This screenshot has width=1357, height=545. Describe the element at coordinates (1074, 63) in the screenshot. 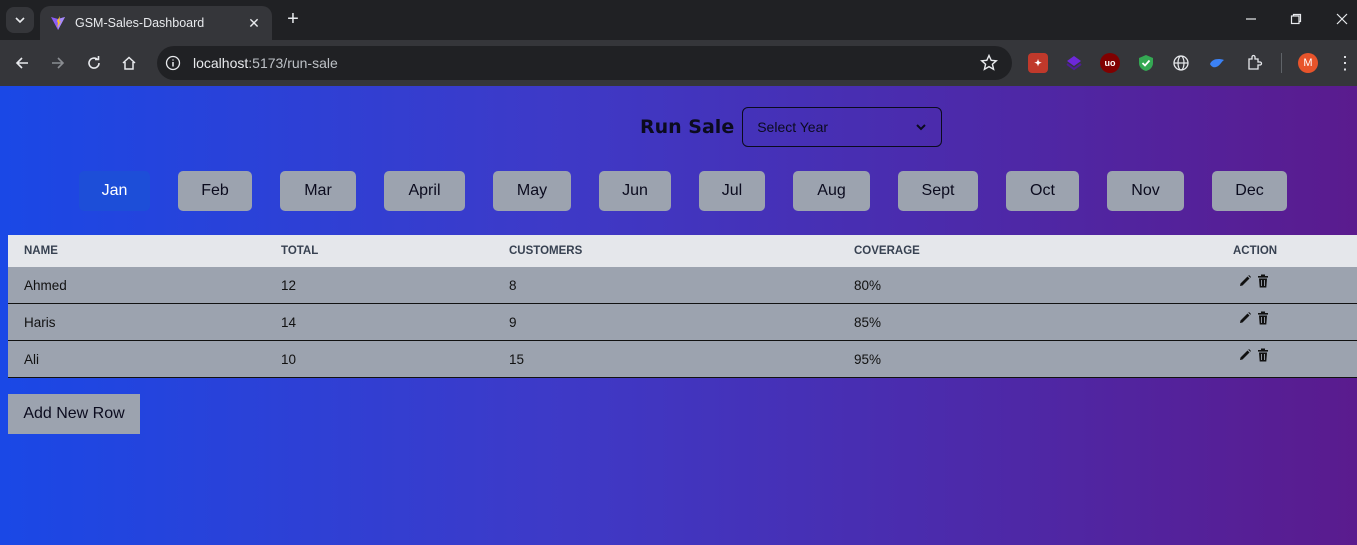

I see `extension-layers-icon` at that location.